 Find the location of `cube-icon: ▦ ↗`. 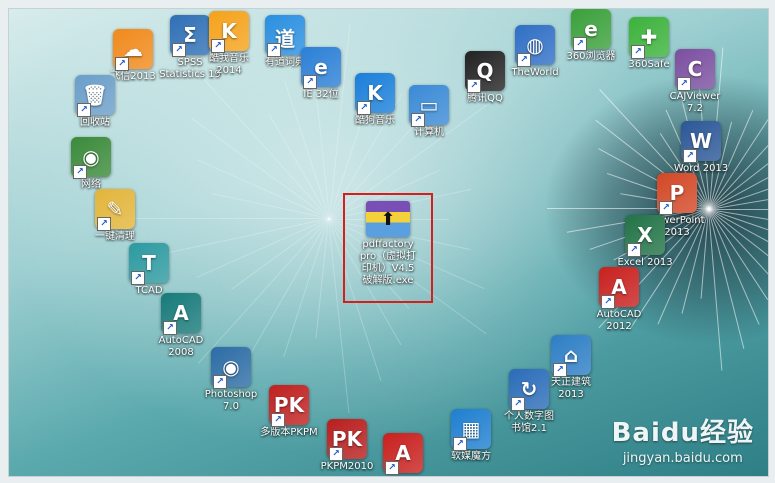

cube-icon: ▦ ↗ is located at coordinates (471, 430).